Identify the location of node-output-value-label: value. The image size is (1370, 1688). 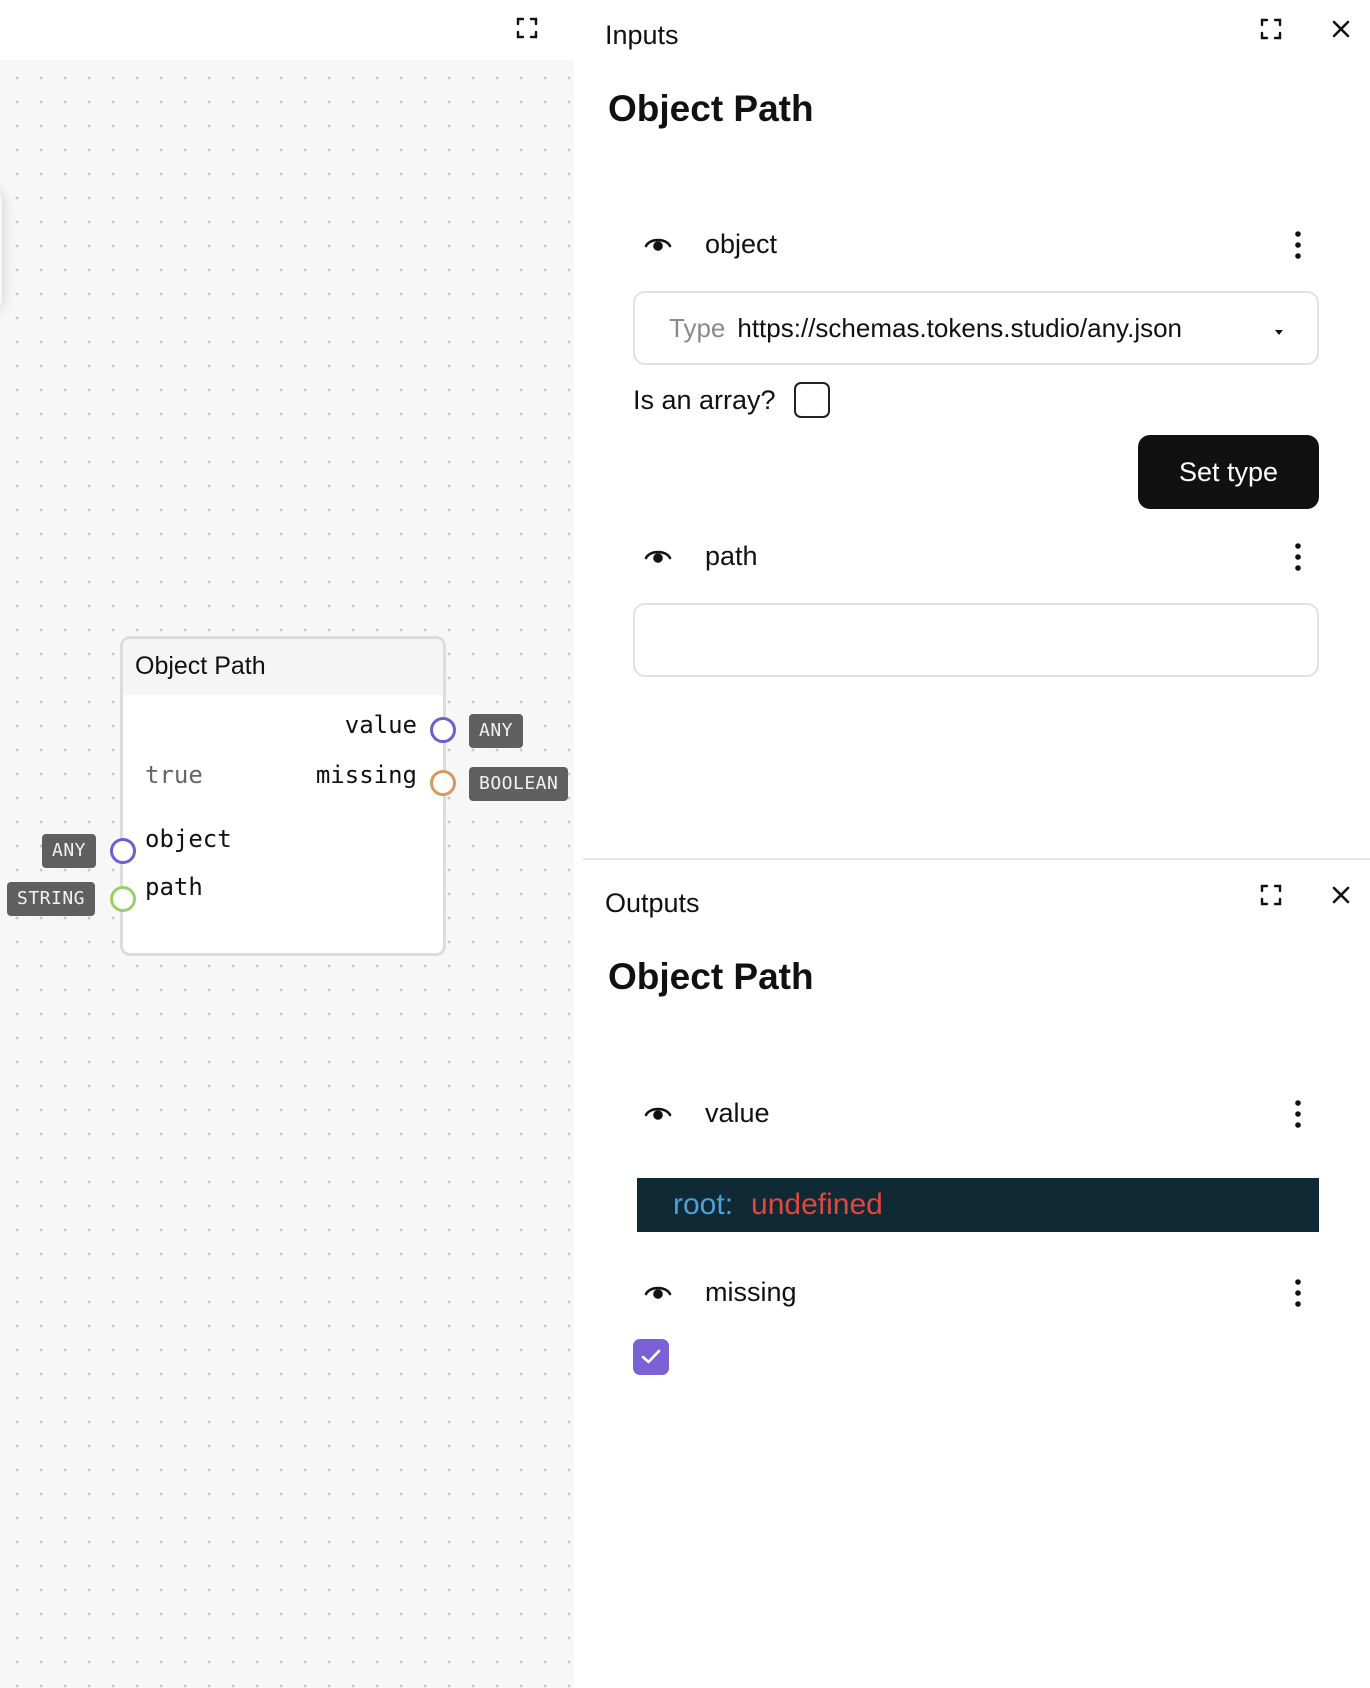
(380, 725).